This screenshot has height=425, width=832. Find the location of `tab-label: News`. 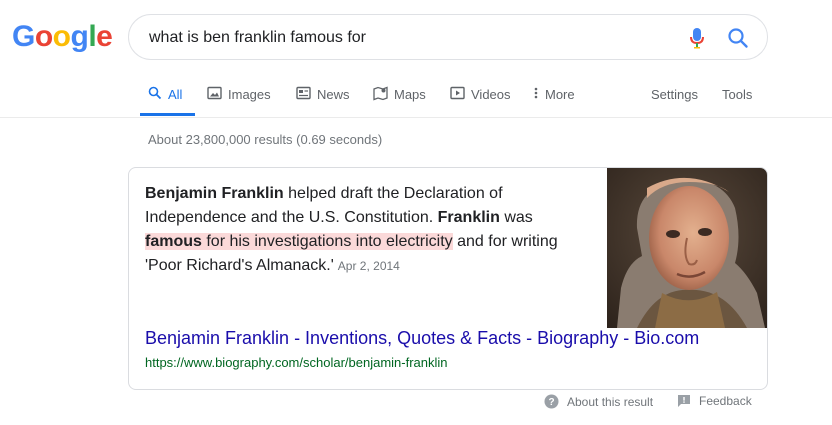

tab-label: News is located at coordinates (333, 94).